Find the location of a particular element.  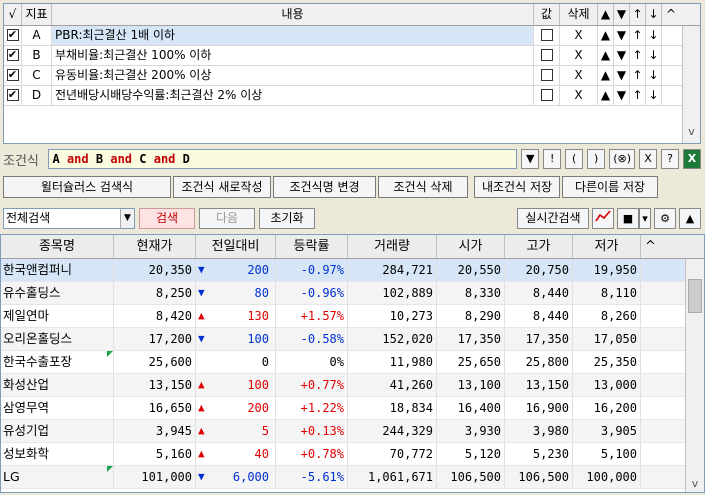

save-as-button: 다른이름 저장 is located at coordinates (610, 187).